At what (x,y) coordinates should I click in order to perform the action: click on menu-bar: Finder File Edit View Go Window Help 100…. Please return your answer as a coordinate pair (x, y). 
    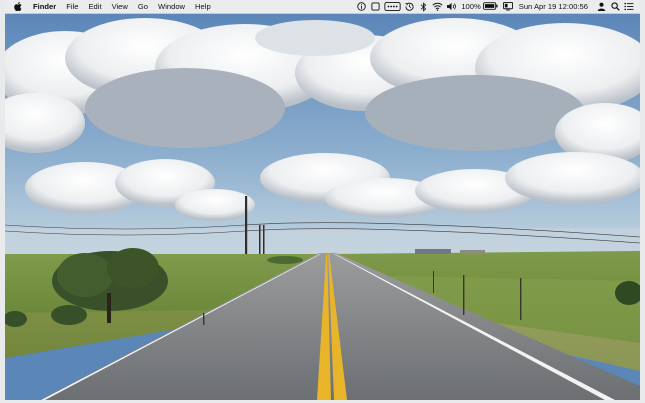
    Looking at the image, I should click on (322, 7).